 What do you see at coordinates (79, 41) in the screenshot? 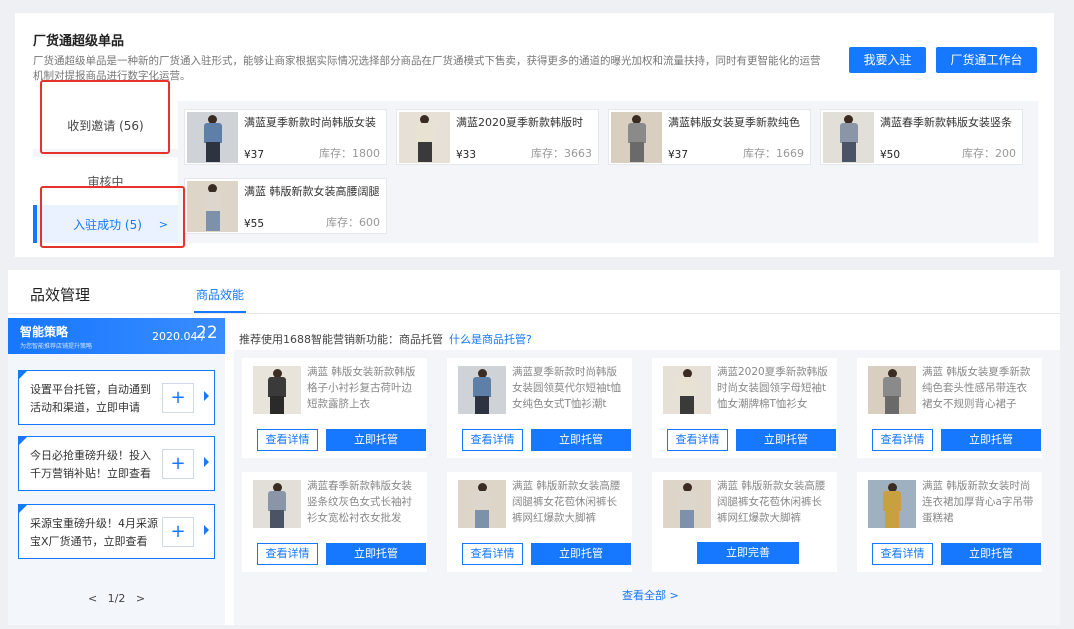
I see `panel-title: 厂货通超级单品` at bounding box center [79, 41].